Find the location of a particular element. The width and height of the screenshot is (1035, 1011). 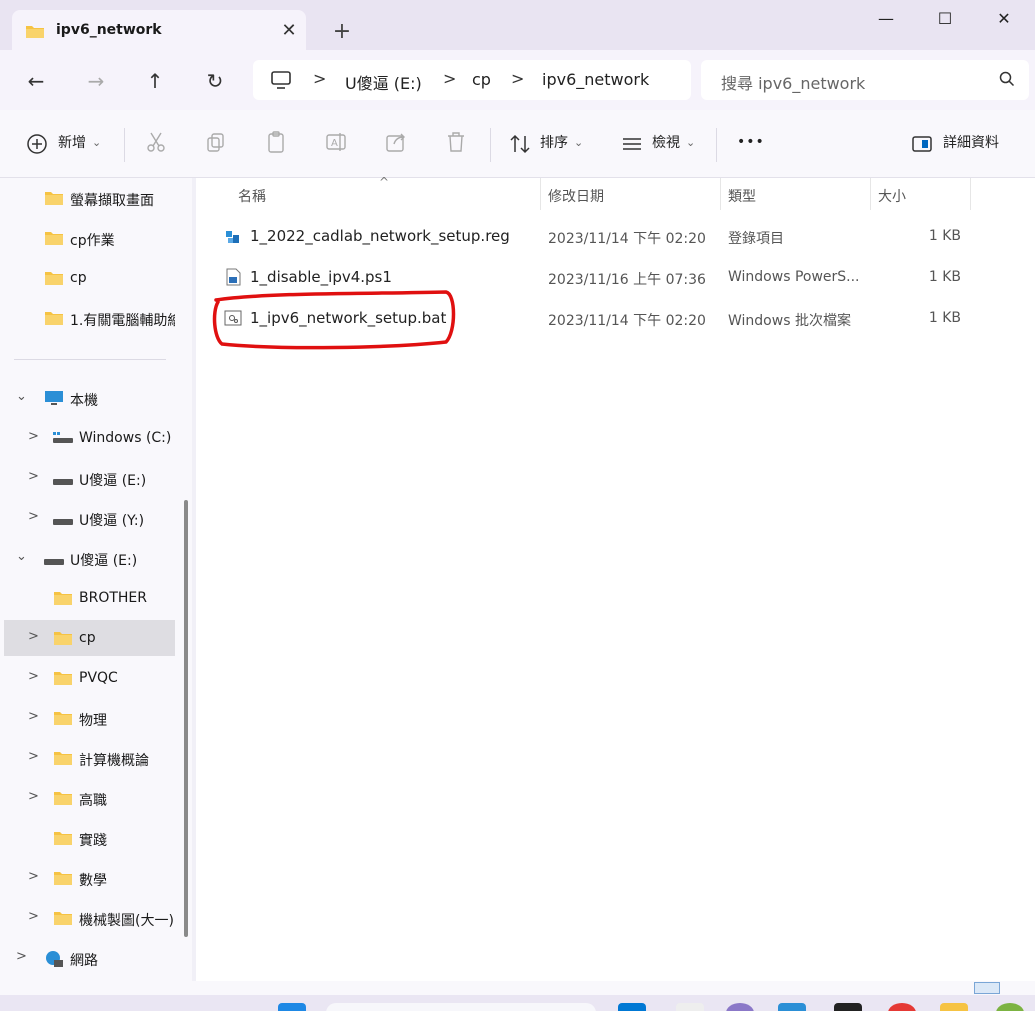

column-header-date: 修改日期 is located at coordinates (576, 196).